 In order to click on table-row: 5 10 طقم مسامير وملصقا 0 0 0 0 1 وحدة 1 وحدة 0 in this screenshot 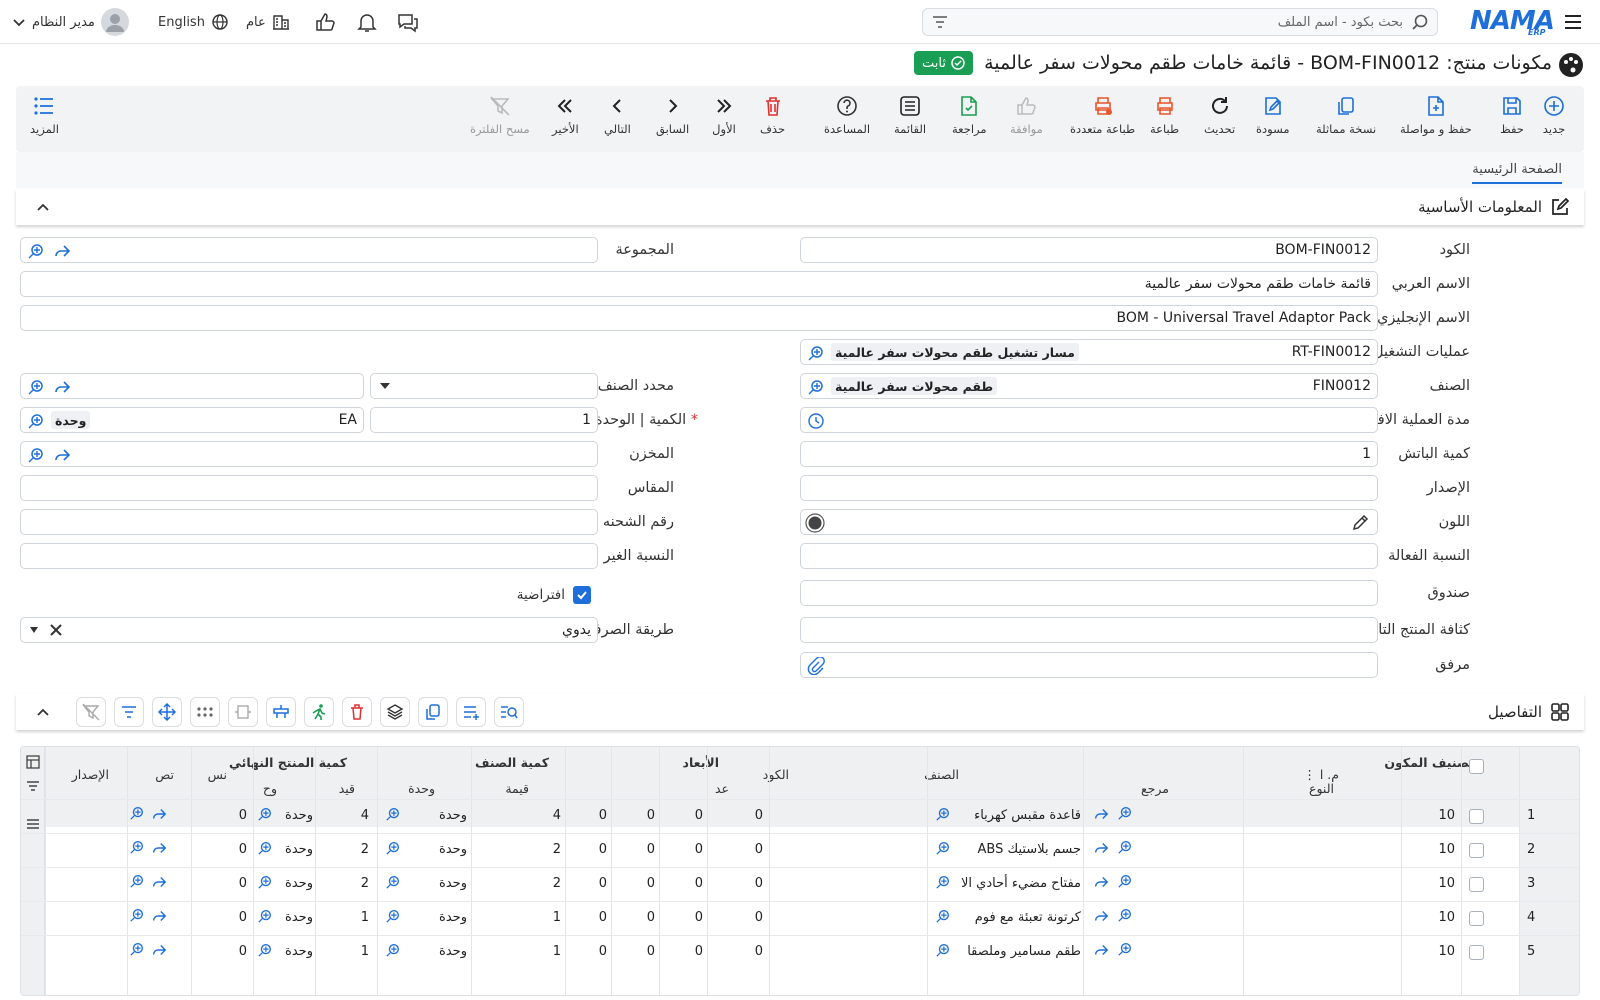, I will do `click(800, 952)`.